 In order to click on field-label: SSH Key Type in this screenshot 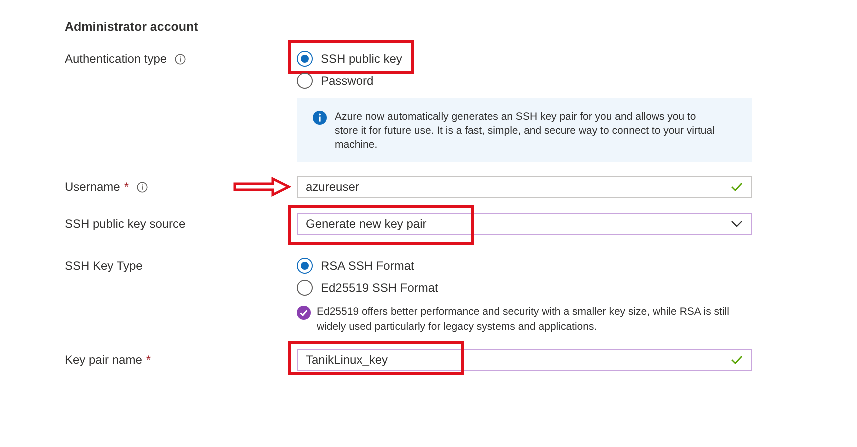, I will do `click(104, 266)`.